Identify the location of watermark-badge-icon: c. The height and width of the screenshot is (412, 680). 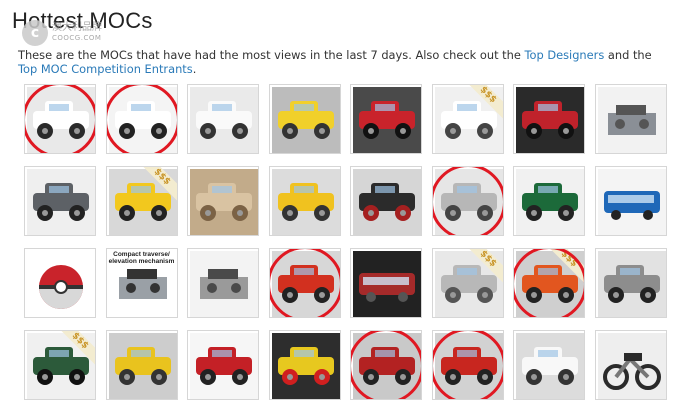
(35, 33).